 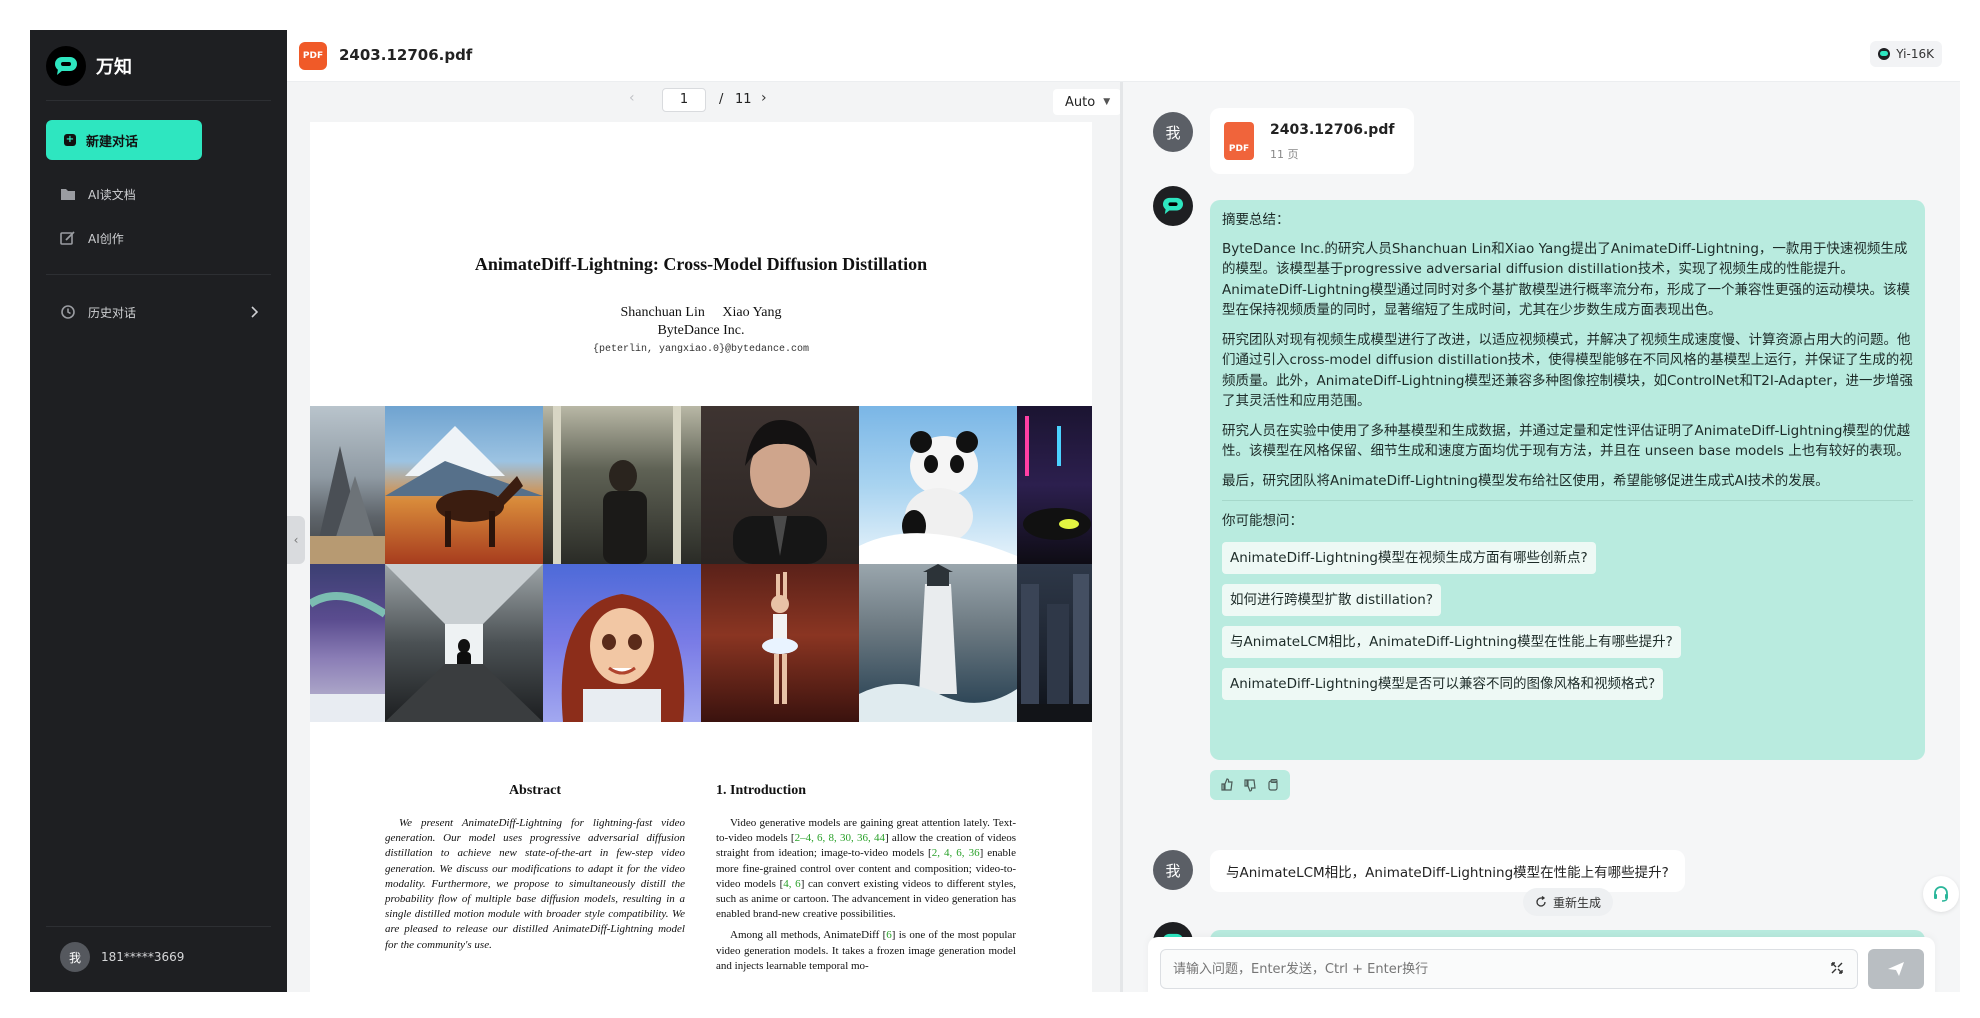 What do you see at coordinates (159, 312) in the screenshot?
I see `sidebar-item-history: 历史对话` at bounding box center [159, 312].